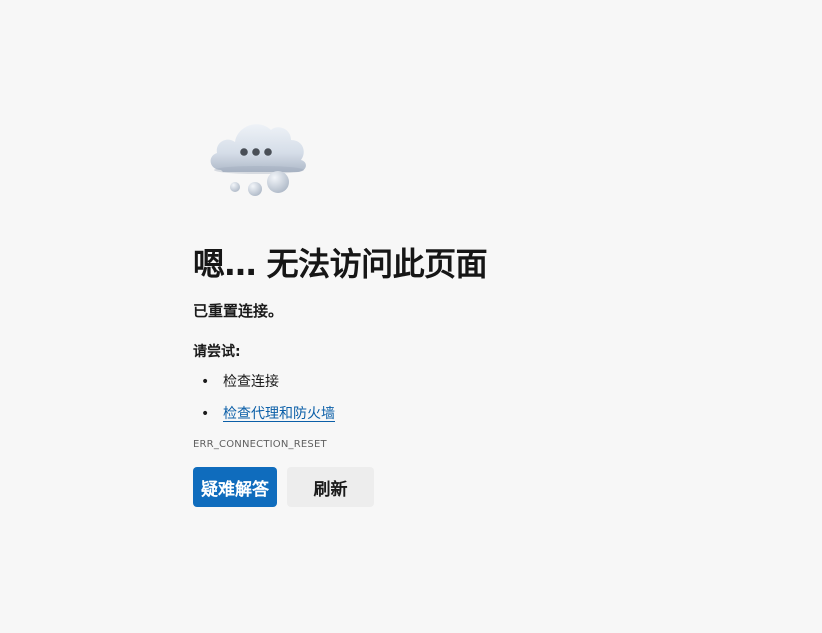  I want to click on cloud-thinking-icon, so click(259, 158).